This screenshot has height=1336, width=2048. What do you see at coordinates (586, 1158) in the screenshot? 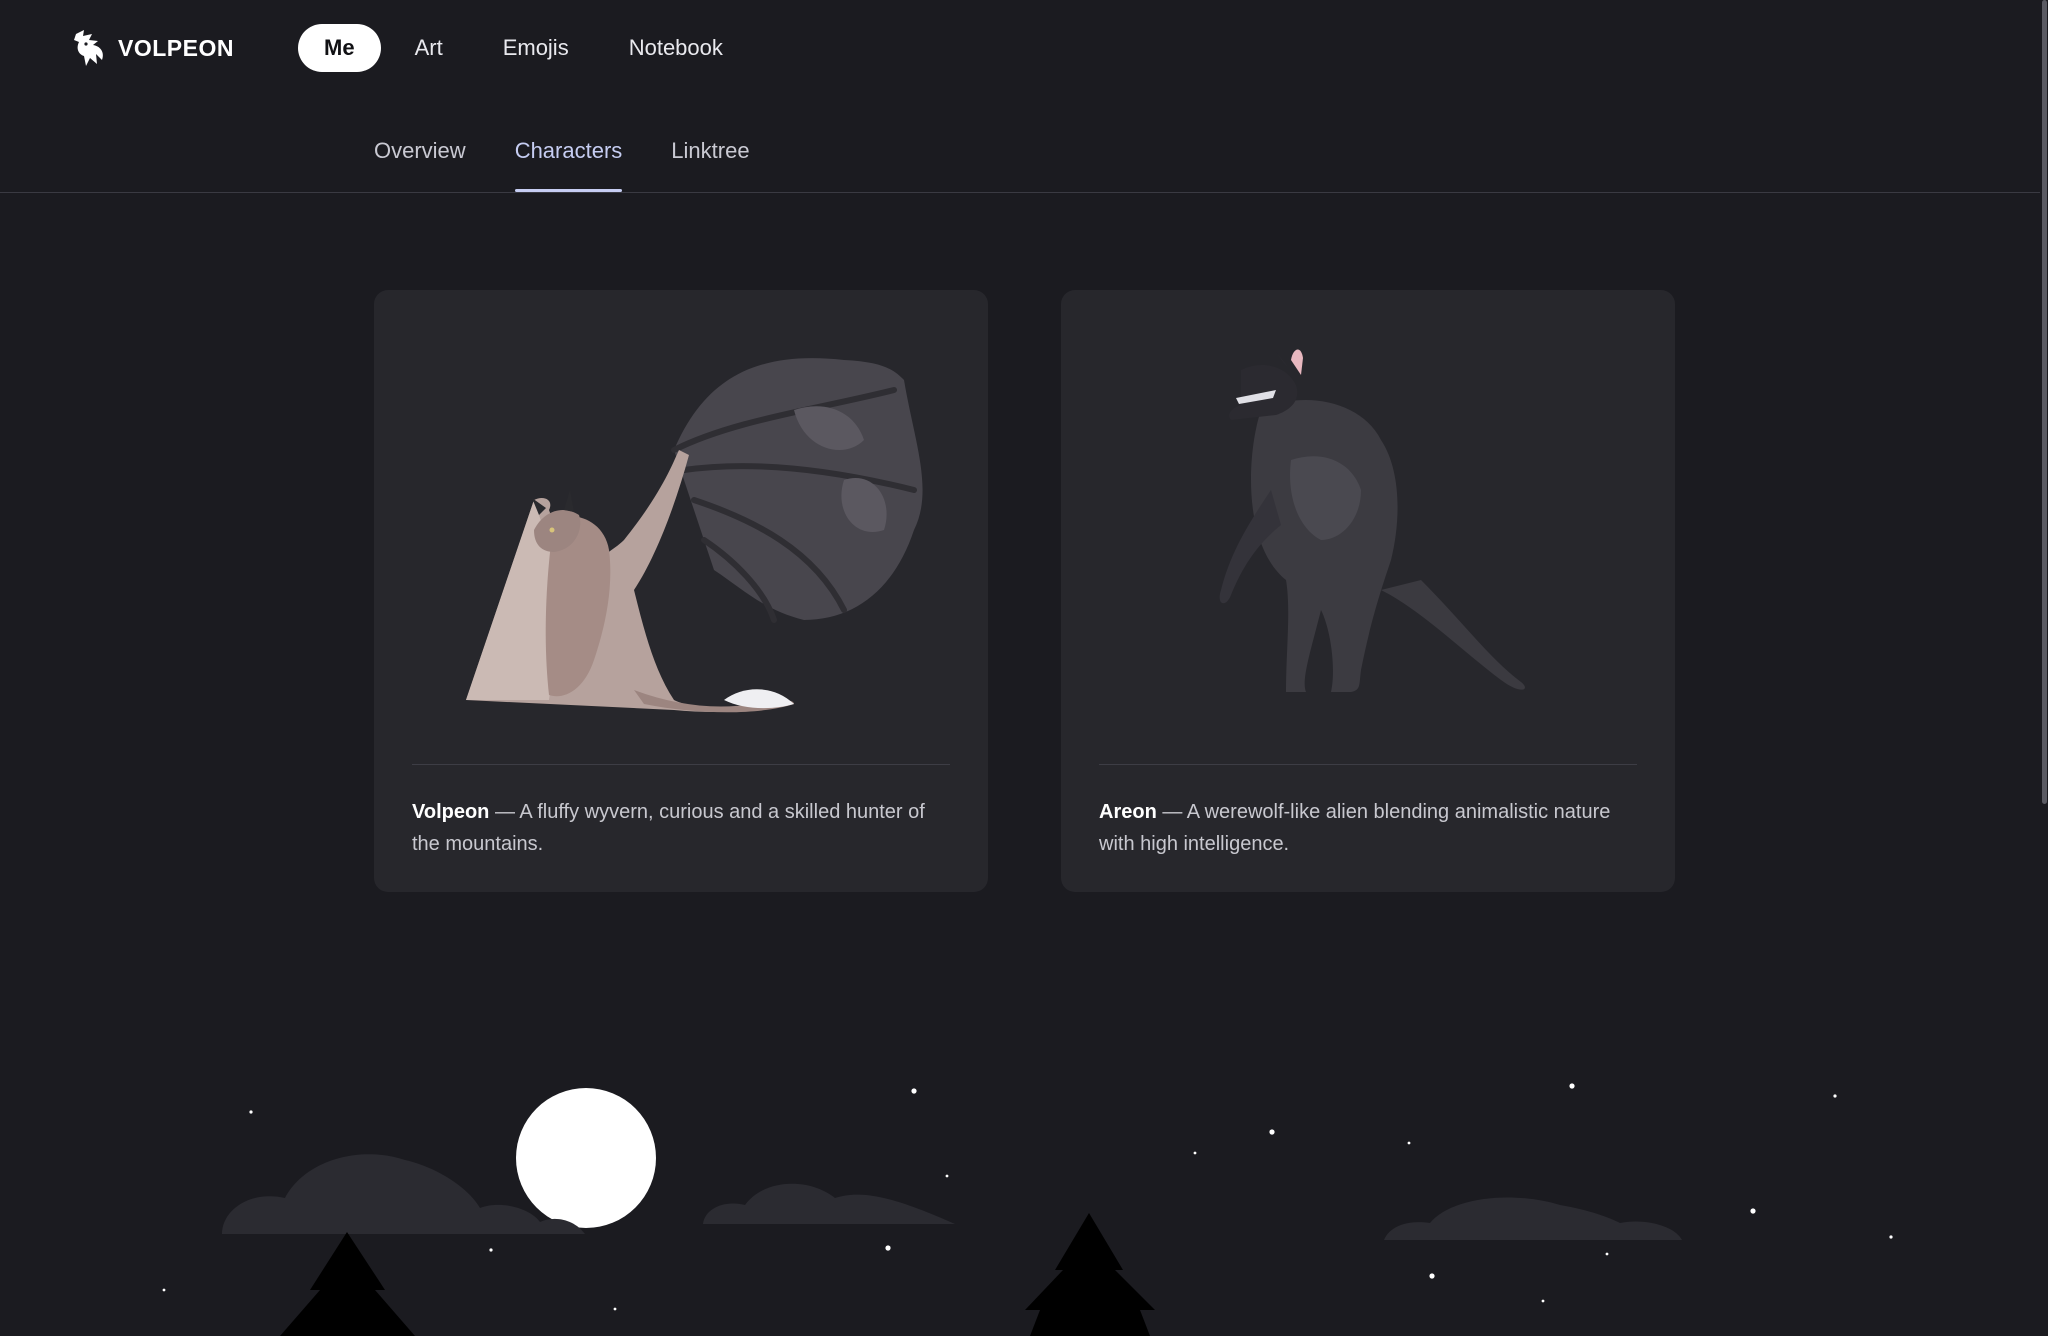
I see `moon` at bounding box center [586, 1158].